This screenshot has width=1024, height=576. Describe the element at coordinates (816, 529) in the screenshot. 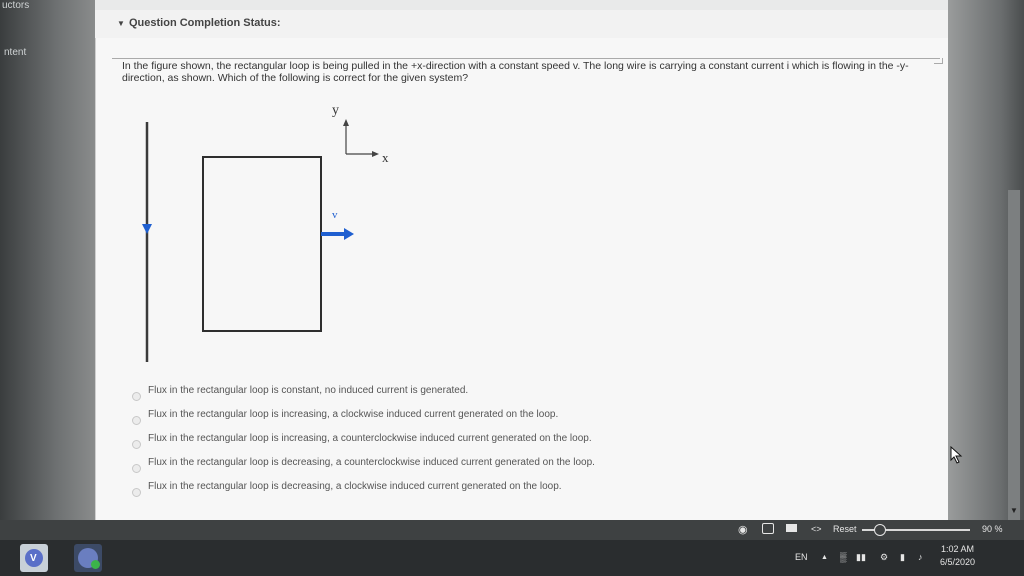

I see `code-icon: <>` at that location.